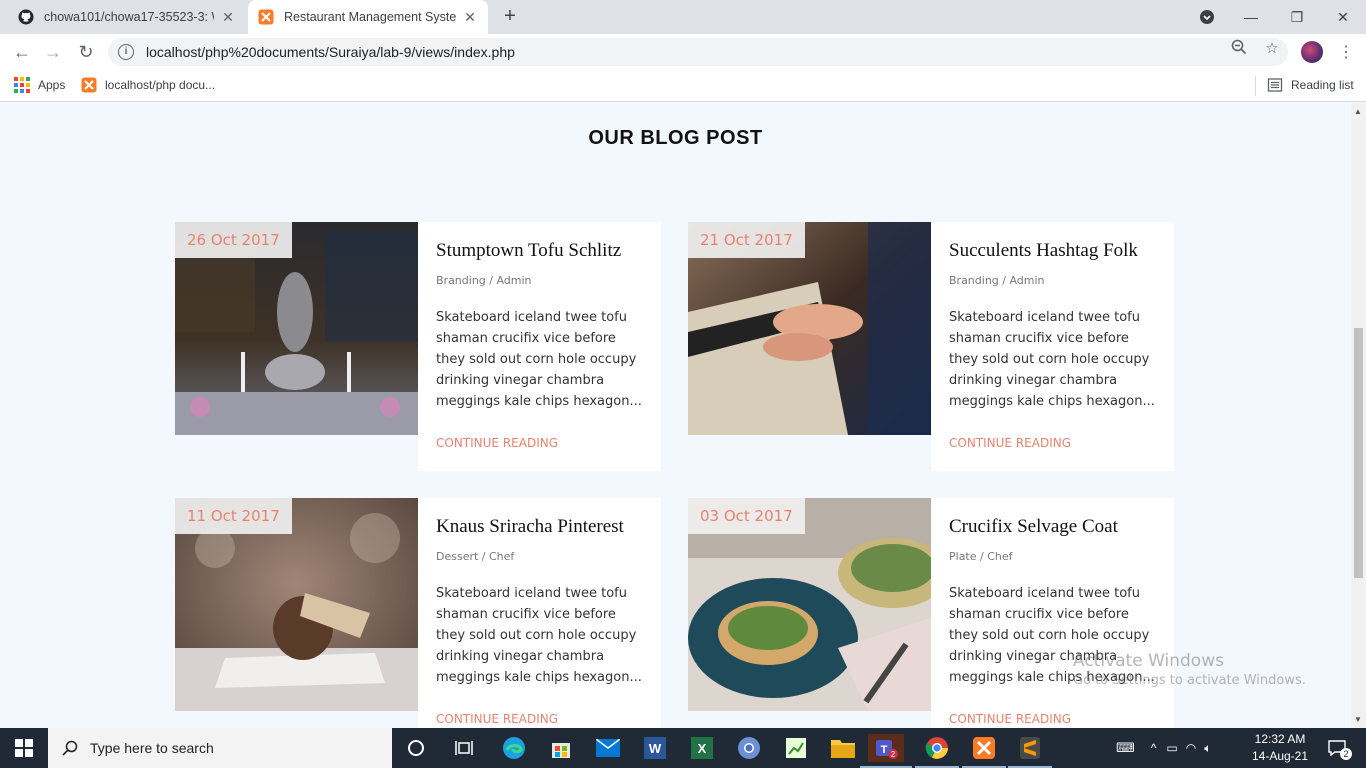  Describe the element at coordinates (1163, 748) in the screenshot. I see `system-tray: ⌨ ^ ▭ ◠ 🔈︎` at that location.